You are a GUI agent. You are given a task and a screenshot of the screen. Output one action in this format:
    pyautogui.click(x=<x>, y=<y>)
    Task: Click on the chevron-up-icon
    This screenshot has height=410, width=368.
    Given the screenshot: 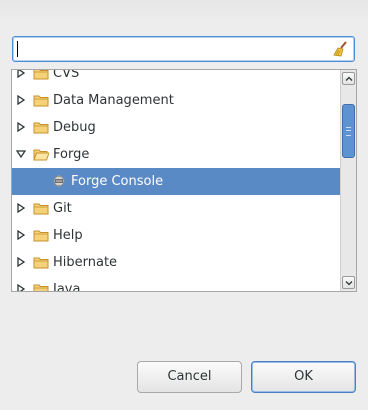 What is the action you would take?
    pyautogui.click(x=349, y=78)
    